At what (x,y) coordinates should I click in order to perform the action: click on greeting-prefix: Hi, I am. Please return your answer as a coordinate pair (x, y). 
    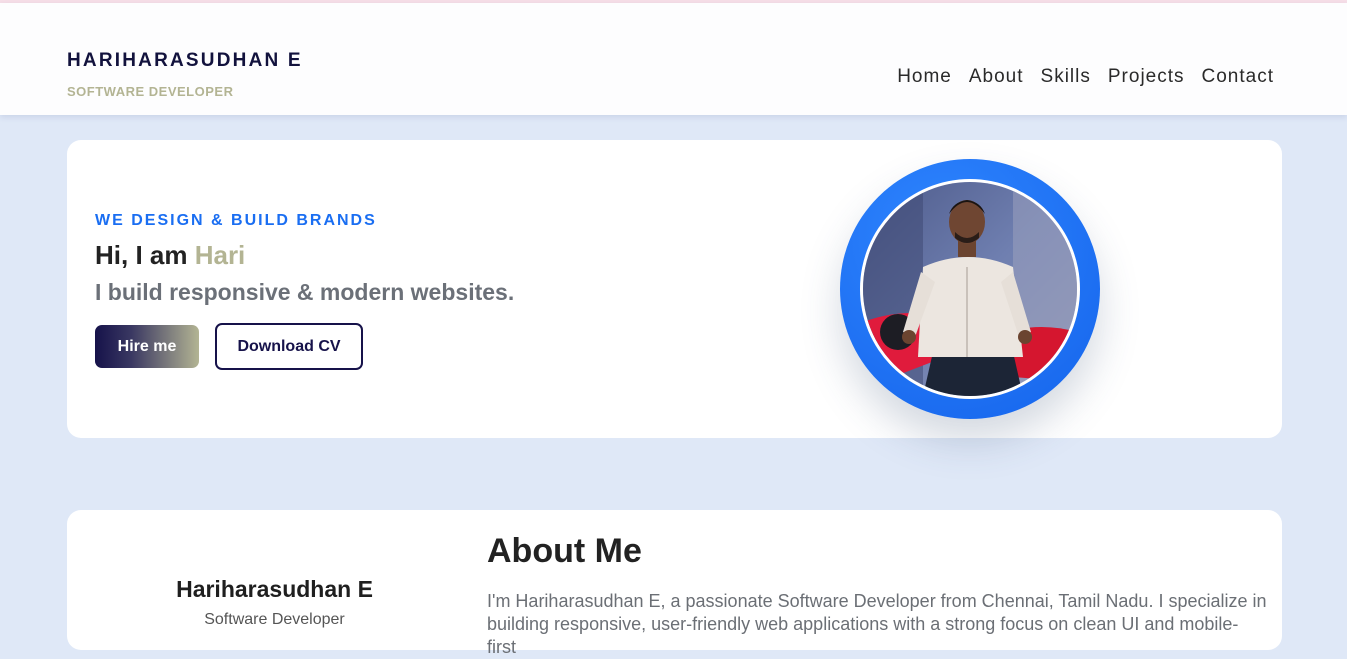
    Looking at the image, I should click on (145, 255).